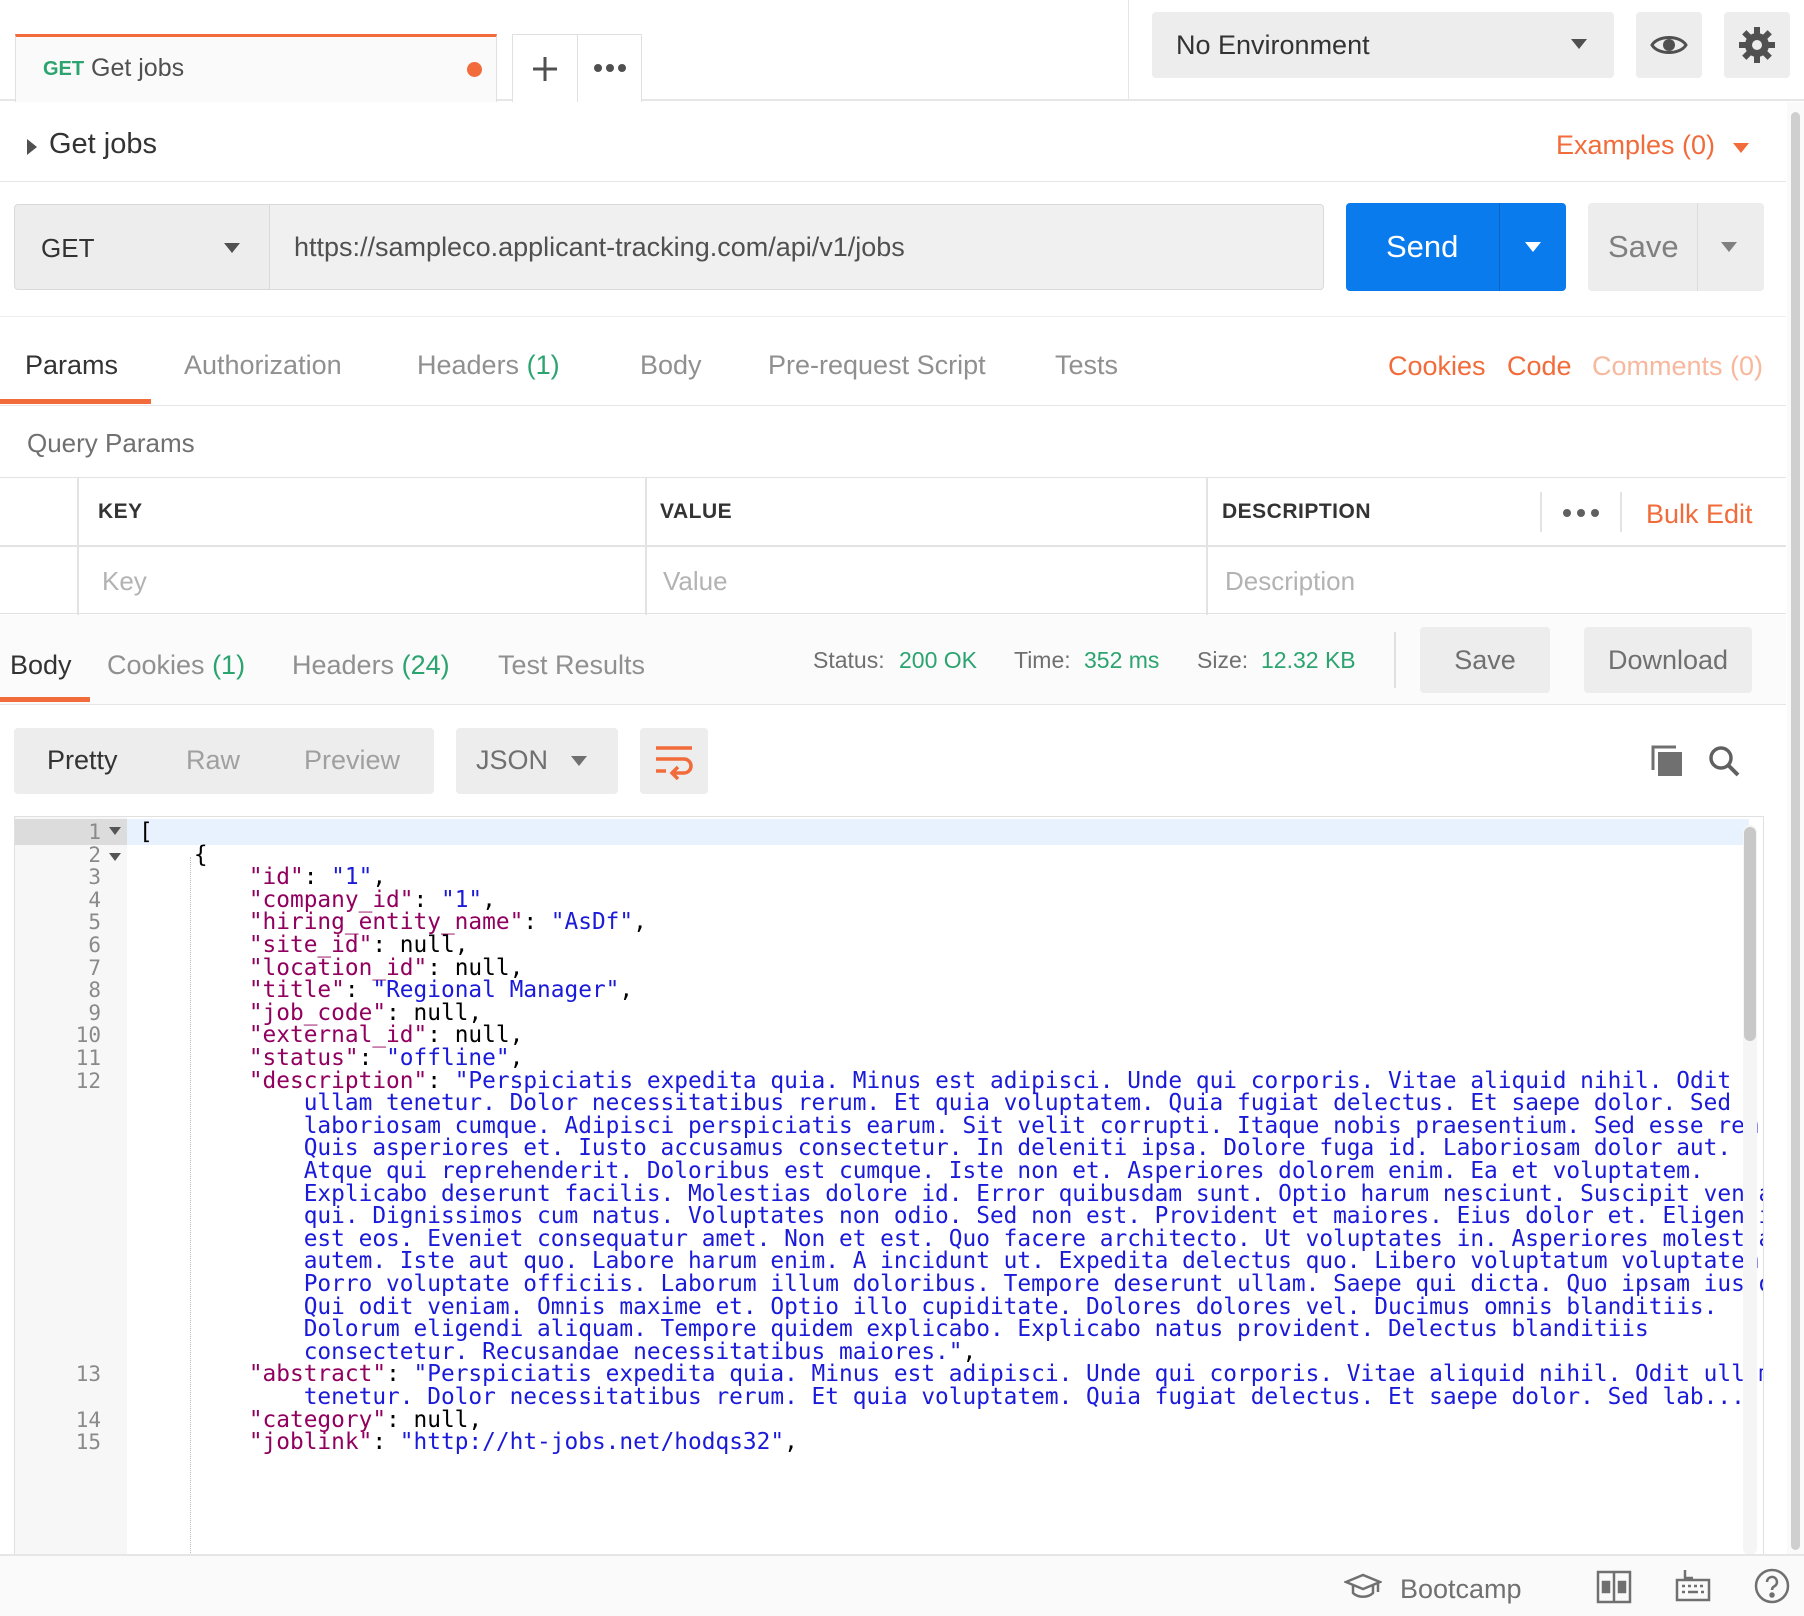 The height and width of the screenshot is (1616, 1804). Describe the element at coordinates (1757, 45) in the screenshot. I see `settings-button` at that location.